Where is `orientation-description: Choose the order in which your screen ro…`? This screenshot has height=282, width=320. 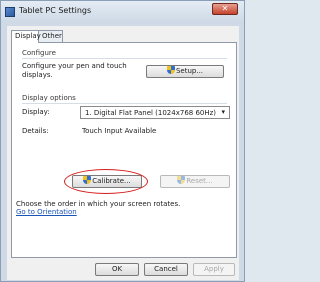 orientation-description: Choose the order in which your screen ro… is located at coordinates (98, 204).